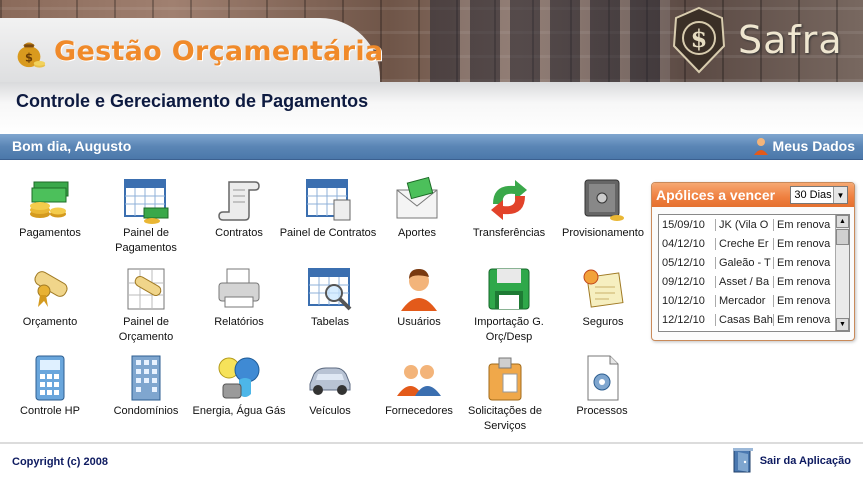 This screenshot has width=863, height=479. What do you see at coordinates (509, 289) in the screenshot?
I see `floppy-disk-icon` at bounding box center [509, 289].